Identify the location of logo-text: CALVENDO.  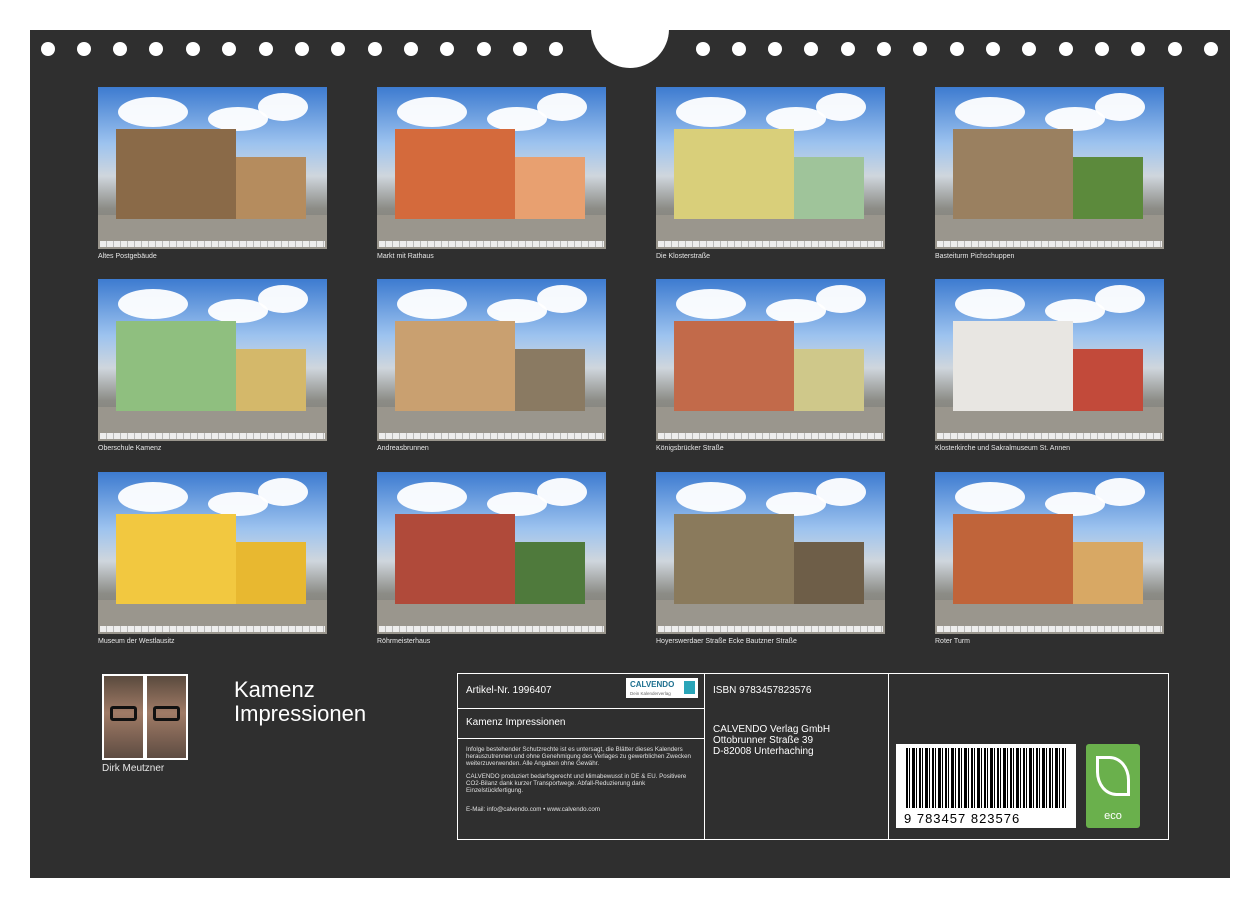
(652, 684).